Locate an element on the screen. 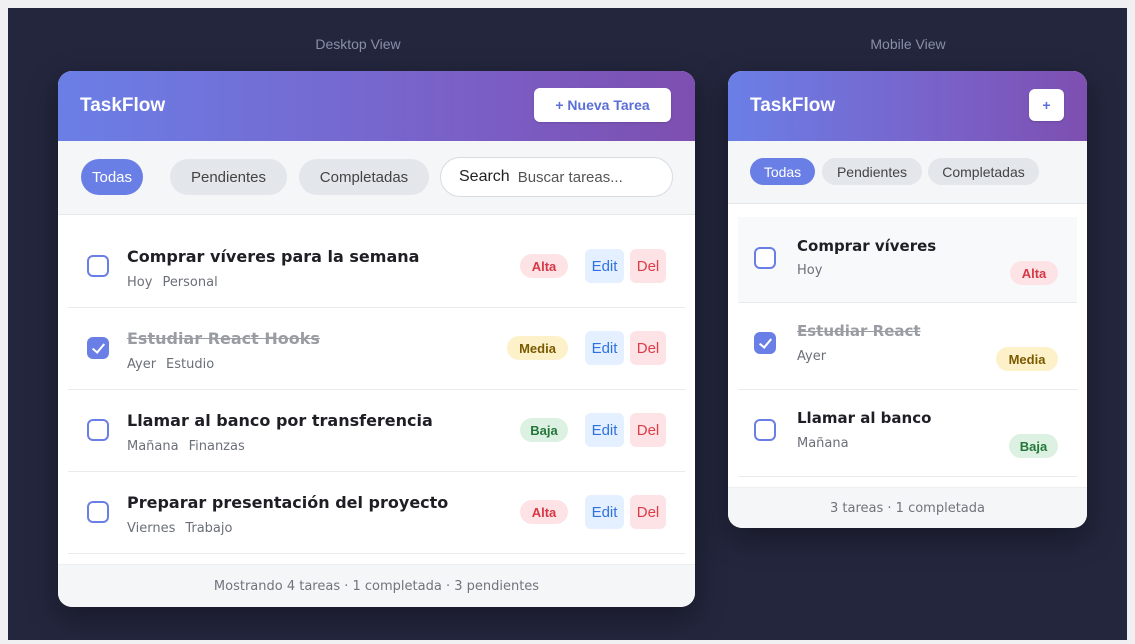  task-category: Finanzas is located at coordinates (216, 446).